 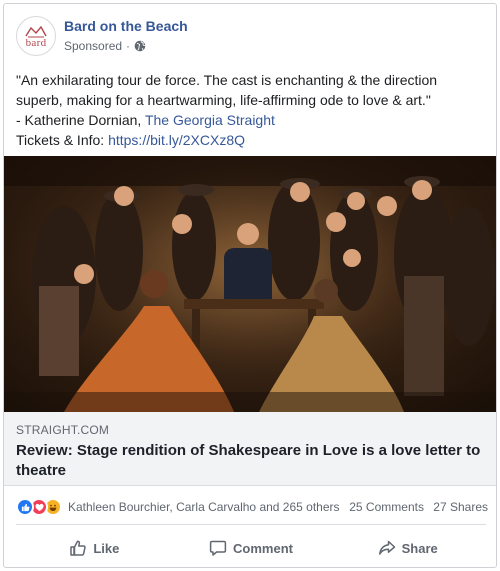 I want to click on globe-icon, so click(x=140, y=46).